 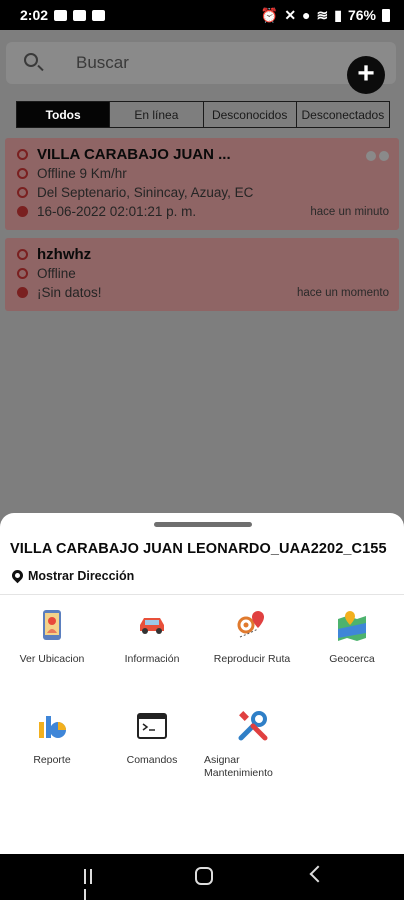 I want to click on mute-icon: ✕, so click(x=290, y=14).